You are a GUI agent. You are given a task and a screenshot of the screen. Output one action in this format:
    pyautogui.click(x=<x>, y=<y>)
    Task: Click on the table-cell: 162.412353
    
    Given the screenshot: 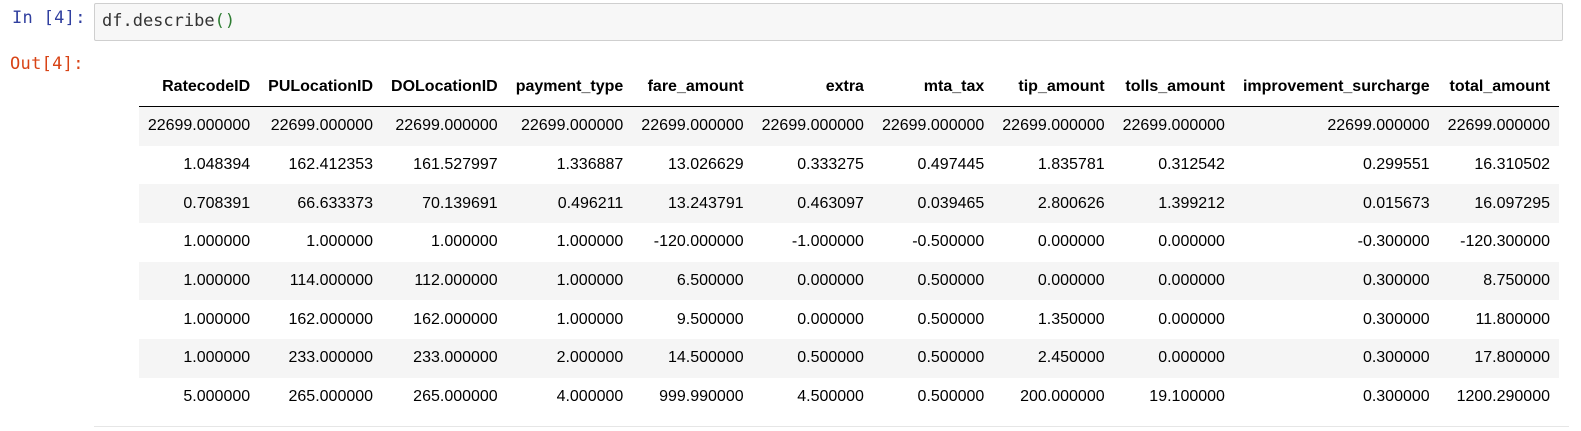 What is the action you would take?
    pyautogui.click(x=331, y=165)
    